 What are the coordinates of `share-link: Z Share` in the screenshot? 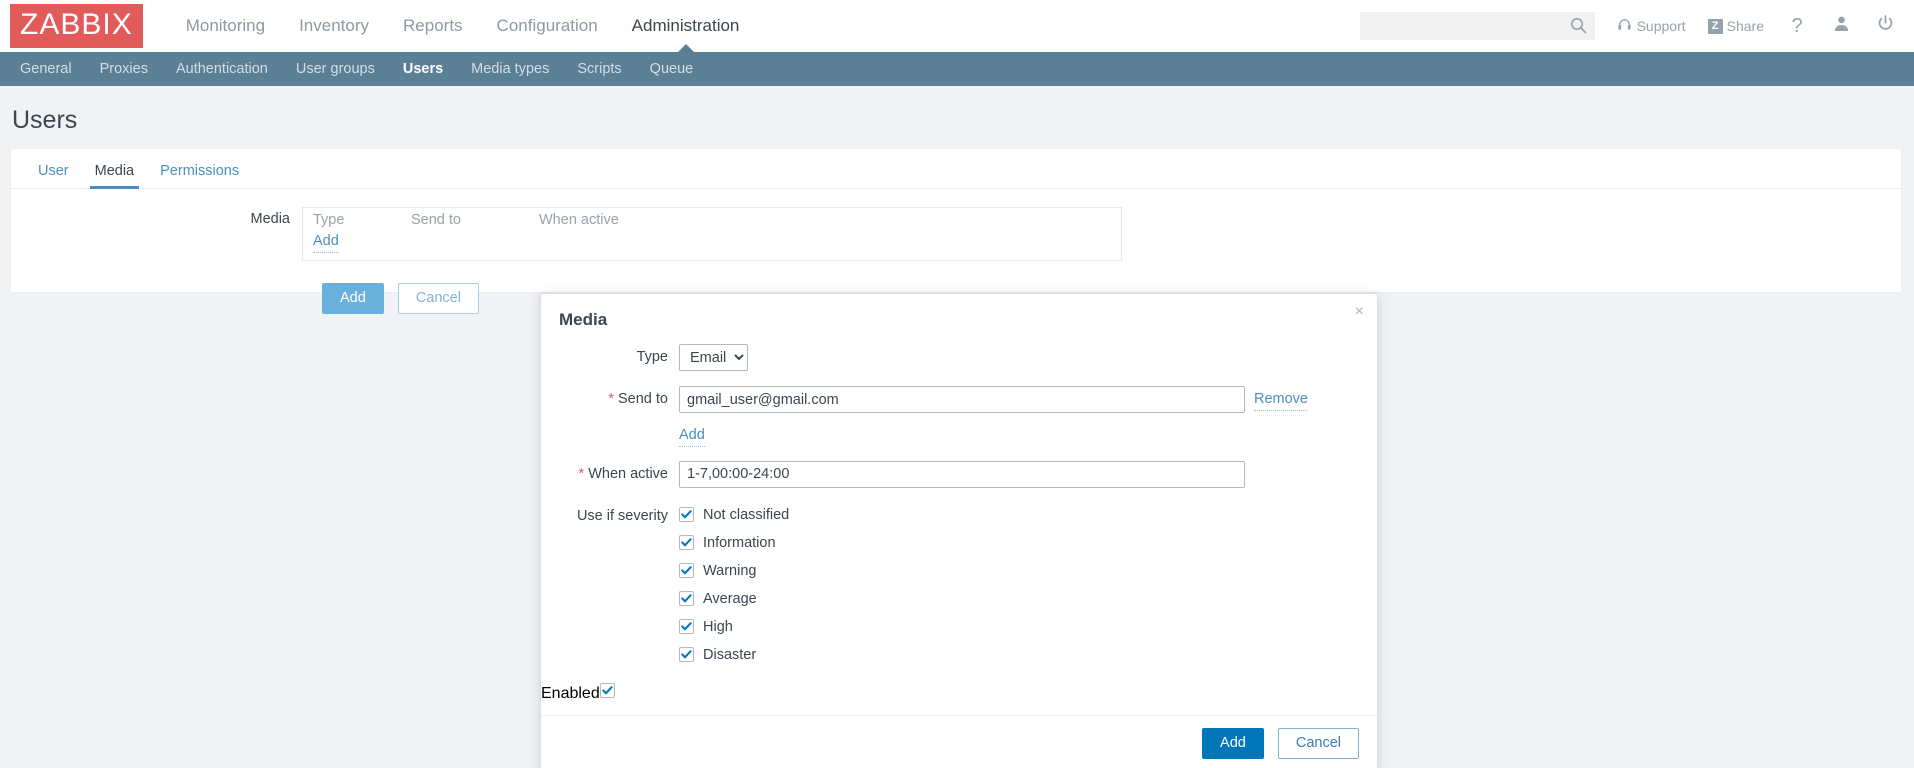 It's located at (1735, 26).